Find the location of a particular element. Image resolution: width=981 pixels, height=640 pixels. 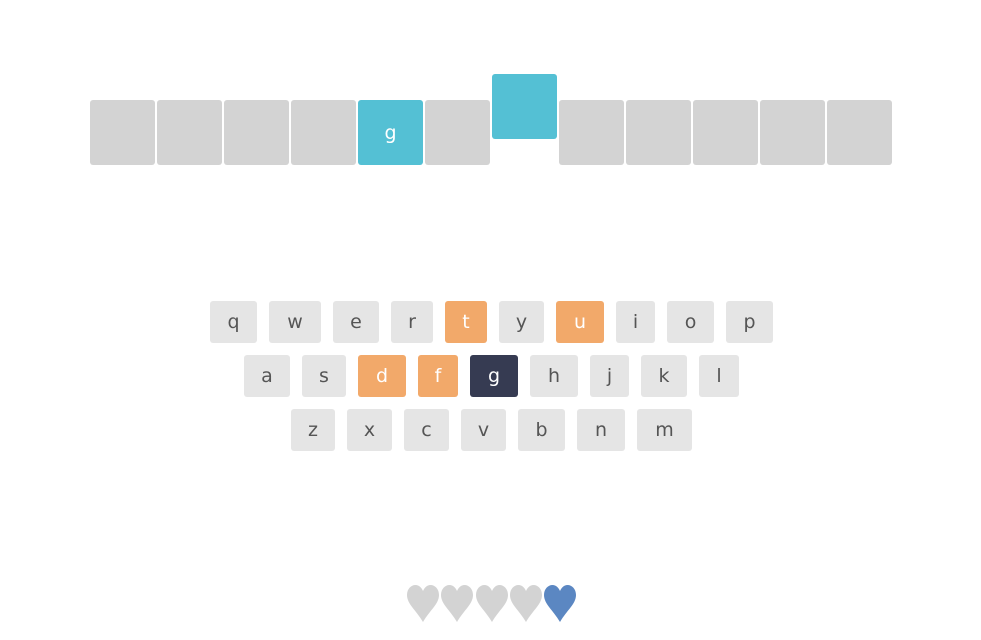

key-d: d is located at coordinates (382, 376).